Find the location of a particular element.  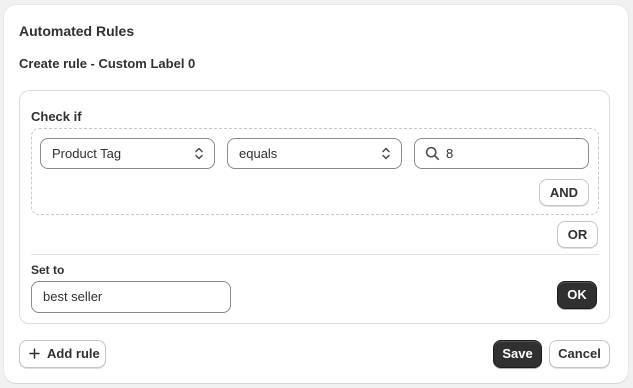

value-search-input: 8 is located at coordinates (501, 153).